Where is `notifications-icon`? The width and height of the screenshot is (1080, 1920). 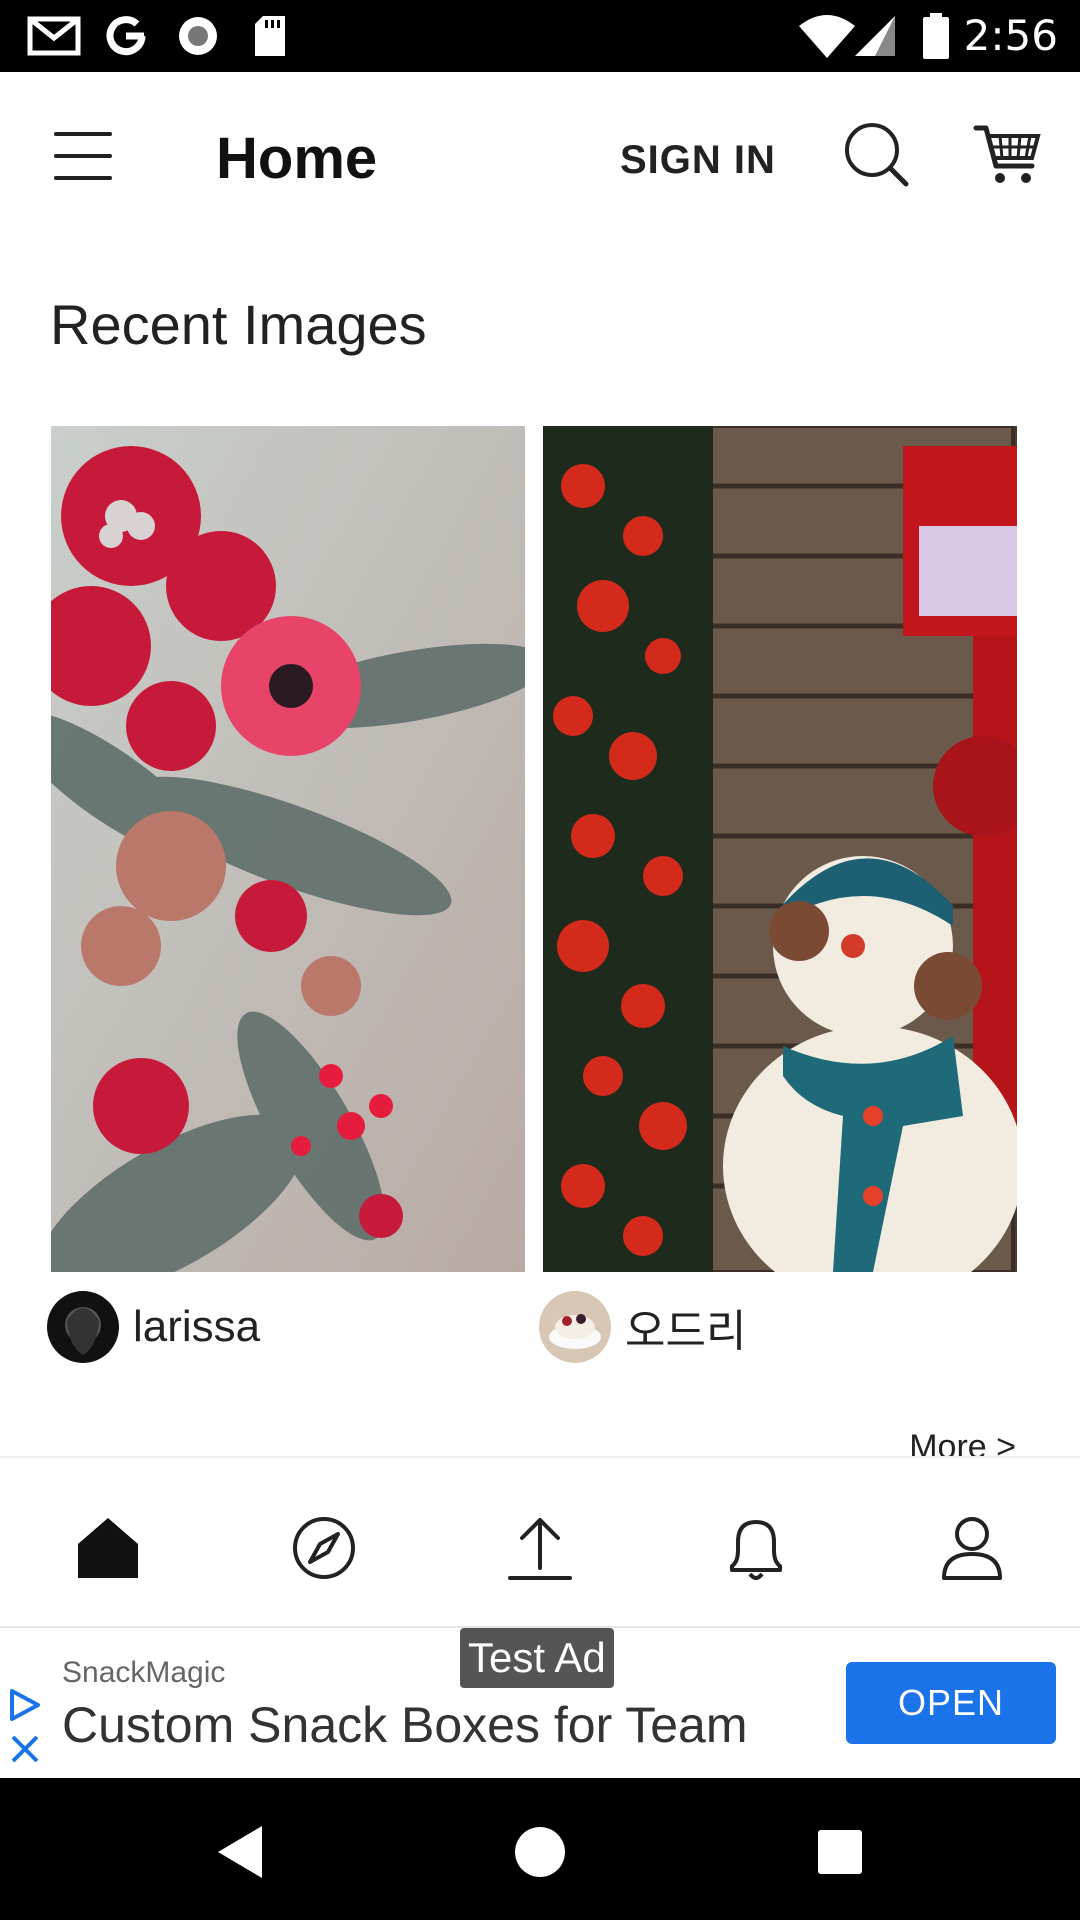
notifications-icon is located at coordinates (756, 1550).